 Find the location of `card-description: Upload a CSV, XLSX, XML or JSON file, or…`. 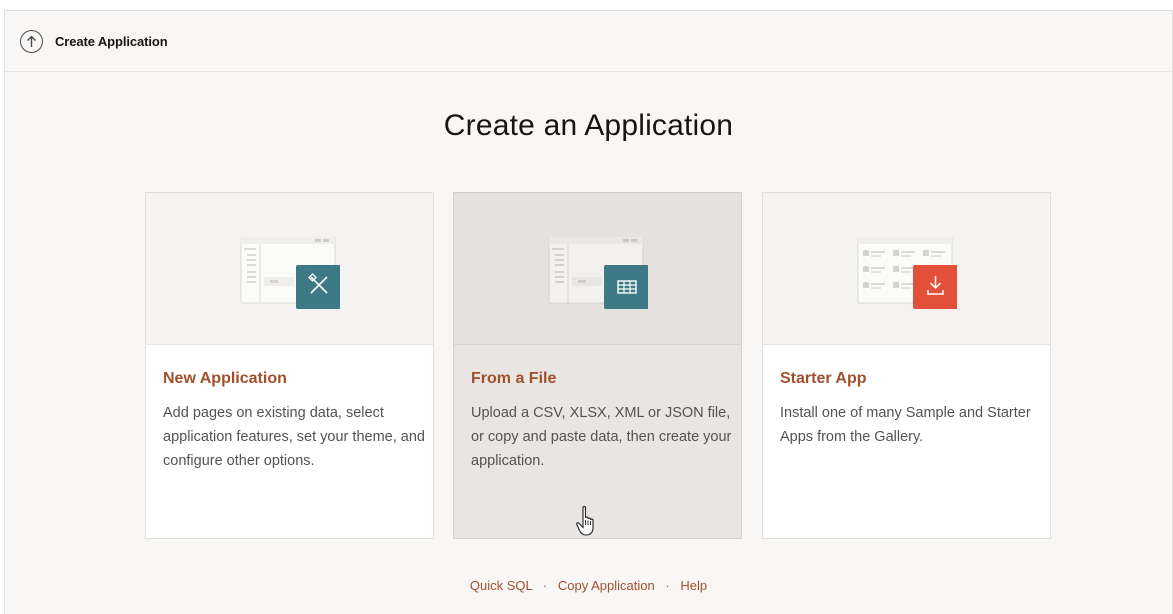

card-description: Upload a CSV, XLSX, XML or JSON file, or… is located at coordinates (601, 437).